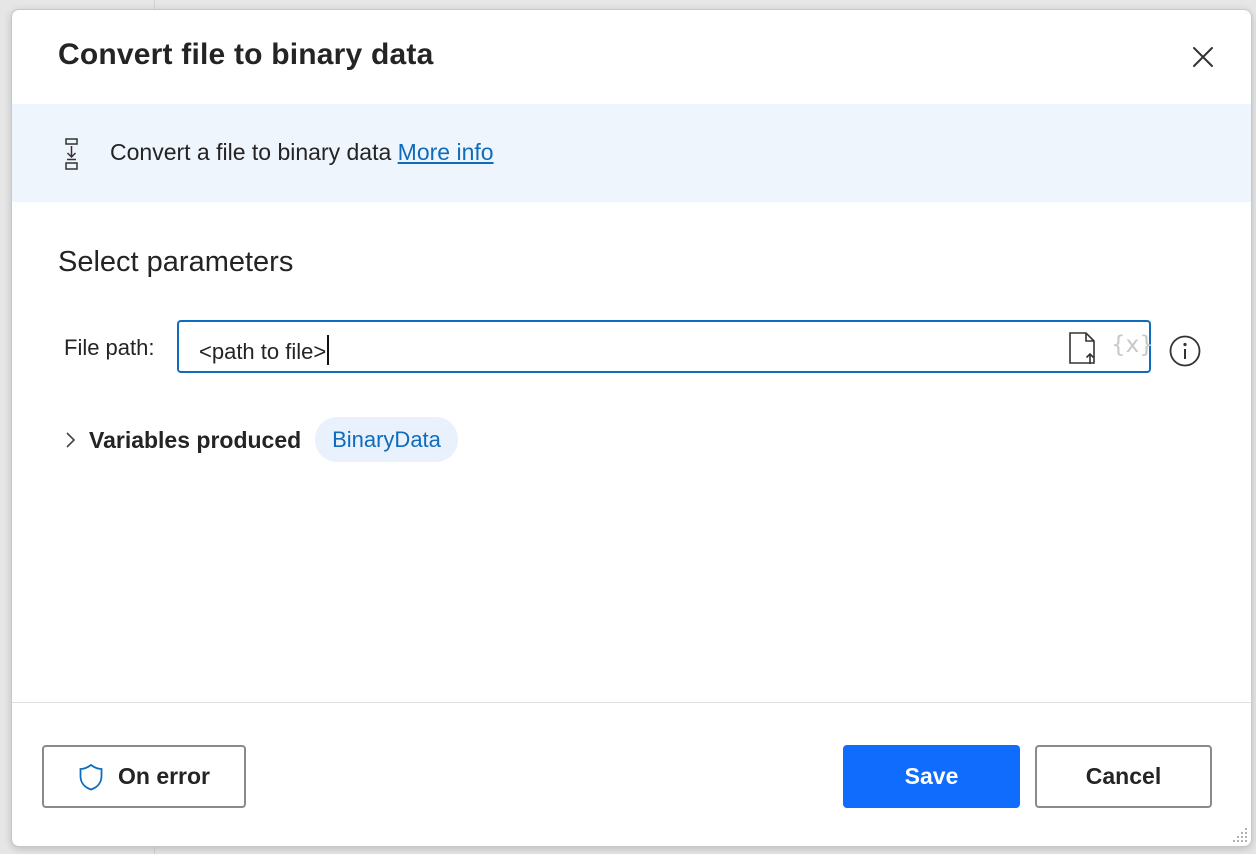 The height and width of the screenshot is (854, 1256). I want to click on variable-chip-binarydata: BinaryData, so click(386, 439).